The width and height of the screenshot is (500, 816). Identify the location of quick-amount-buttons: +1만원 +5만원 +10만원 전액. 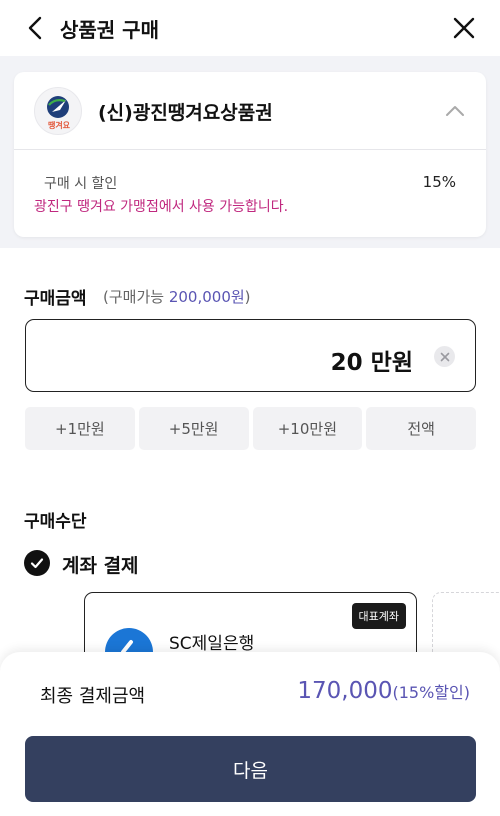
(250, 428).